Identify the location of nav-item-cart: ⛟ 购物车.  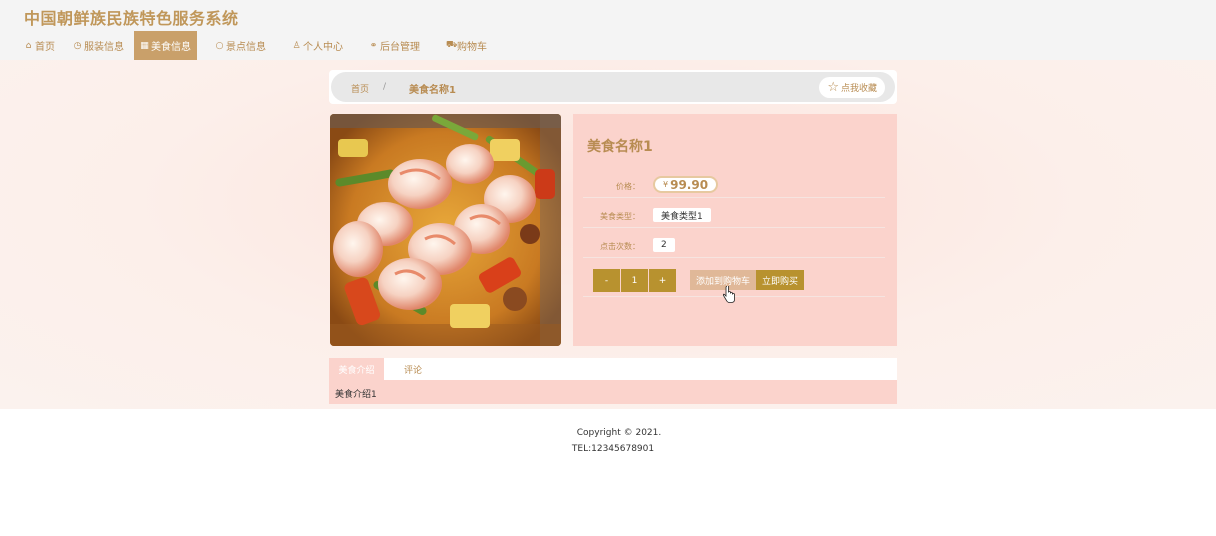
(463, 45).